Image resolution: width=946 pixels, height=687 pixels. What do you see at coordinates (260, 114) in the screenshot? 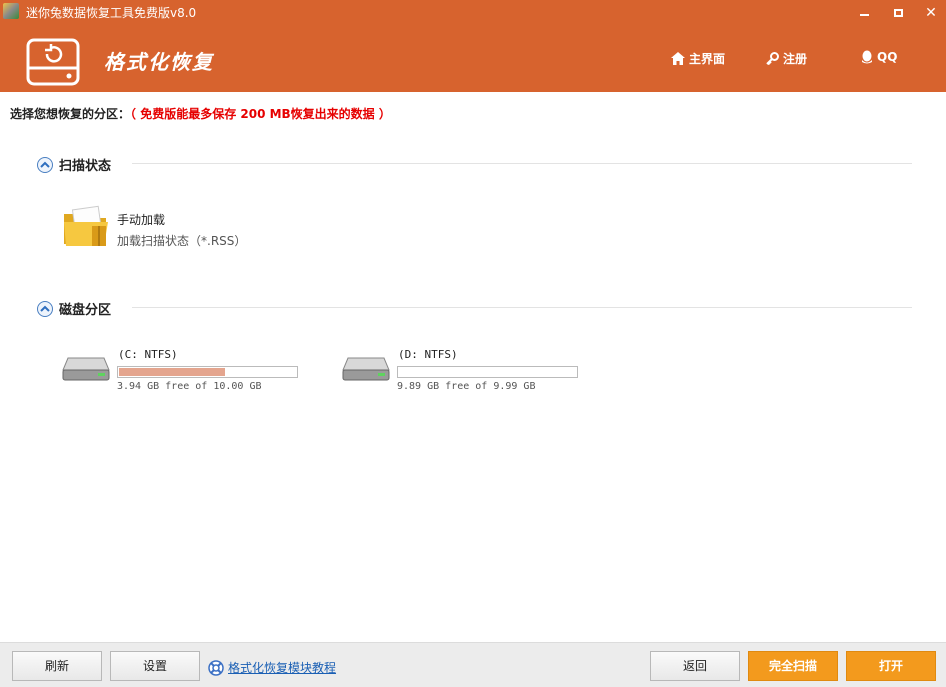
I see `free-limit-notice: （ 免费版能最多保存 200 MB恢复出来的数据 ）` at bounding box center [260, 114].